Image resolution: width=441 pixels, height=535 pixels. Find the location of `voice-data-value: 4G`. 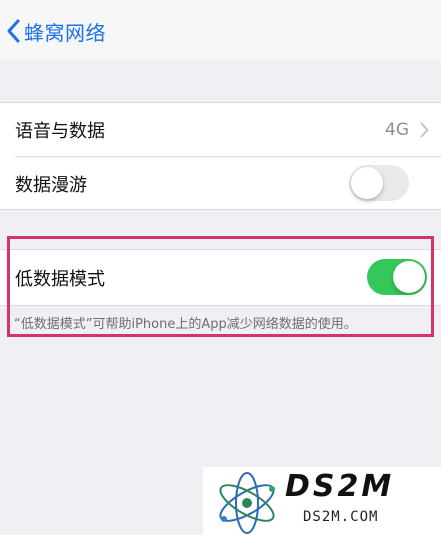

voice-data-value: 4G is located at coordinates (397, 129).